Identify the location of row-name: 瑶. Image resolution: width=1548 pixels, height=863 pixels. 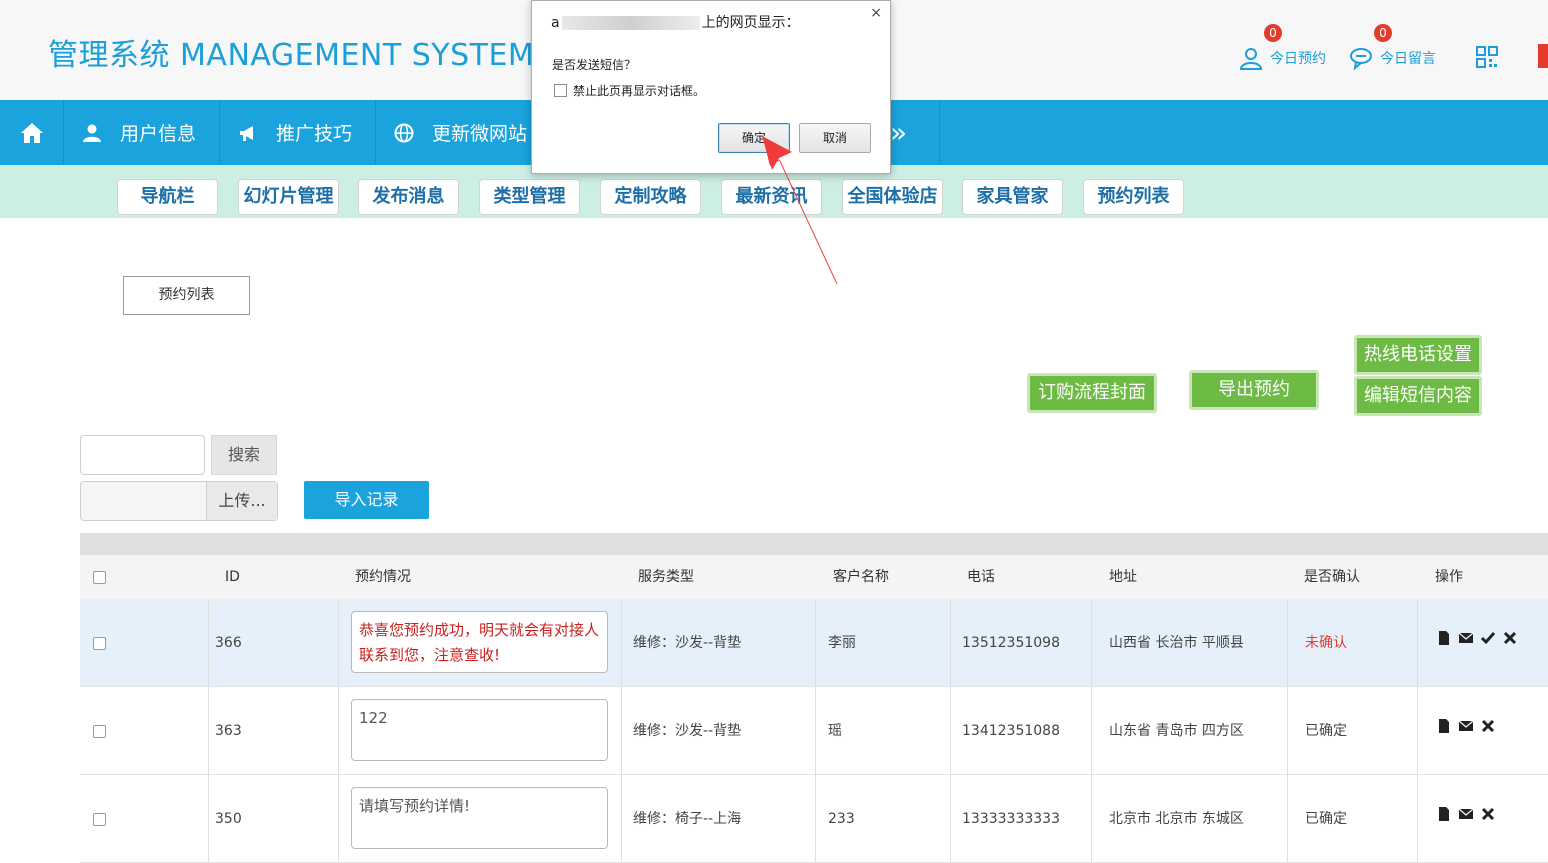
(835, 731).